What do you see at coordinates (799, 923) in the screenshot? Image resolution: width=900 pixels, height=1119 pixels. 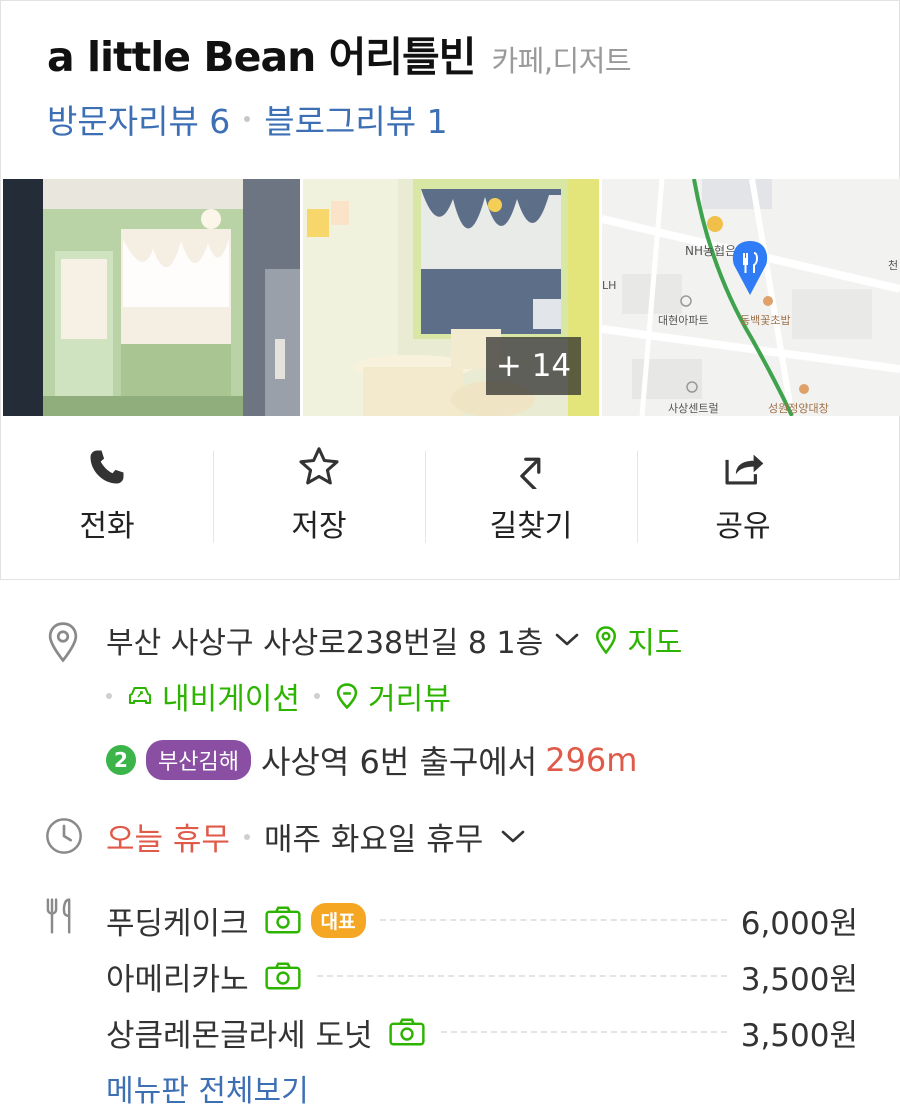 I see `menu-item-price: 6,000원` at bounding box center [799, 923].